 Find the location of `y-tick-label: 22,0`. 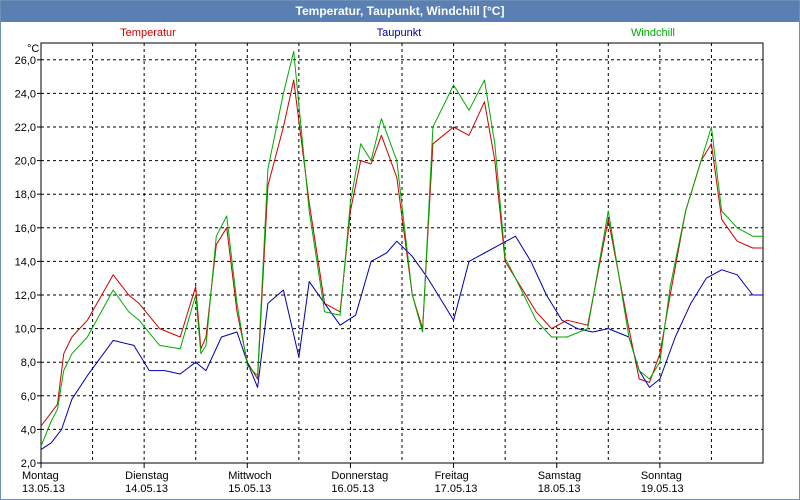

y-tick-label: 22,0 is located at coordinates (25, 128).